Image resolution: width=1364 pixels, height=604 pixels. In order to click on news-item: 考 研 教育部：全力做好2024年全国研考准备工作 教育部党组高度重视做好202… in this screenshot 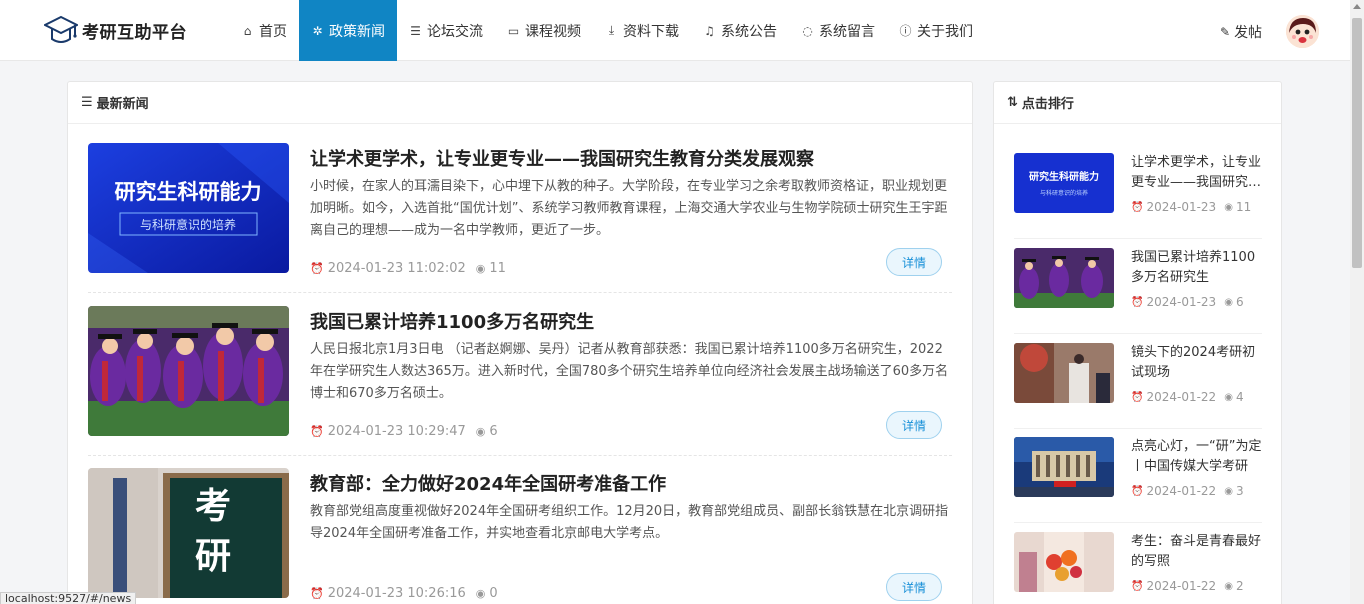, I will do `click(520, 536)`.